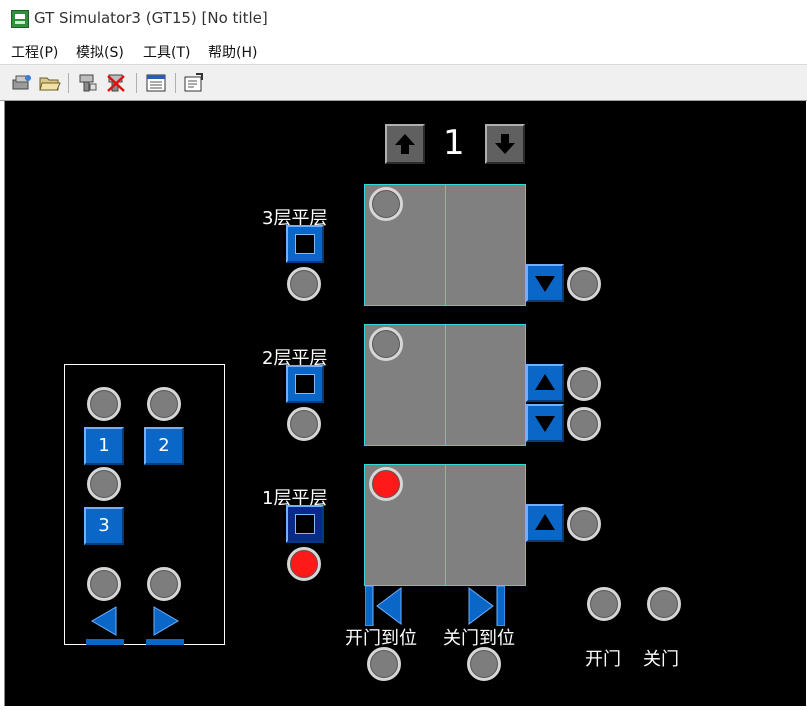 The image size is (807, 710). Describe the element at coordinates (305, 244) in the screenshot. I see `floor3-level-switch` at that location.